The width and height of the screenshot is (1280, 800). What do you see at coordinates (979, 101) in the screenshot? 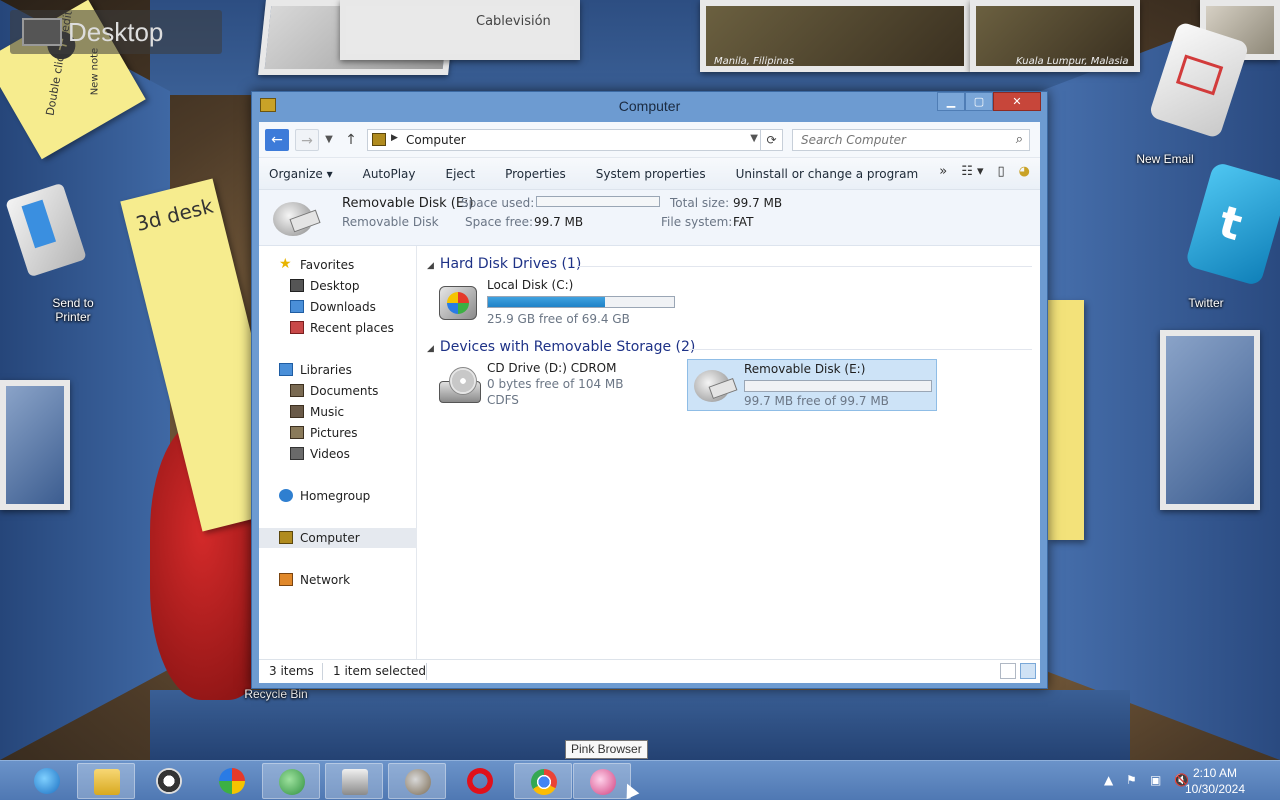
I see `maximize-button: ▢` at bounding box center [979, 101].